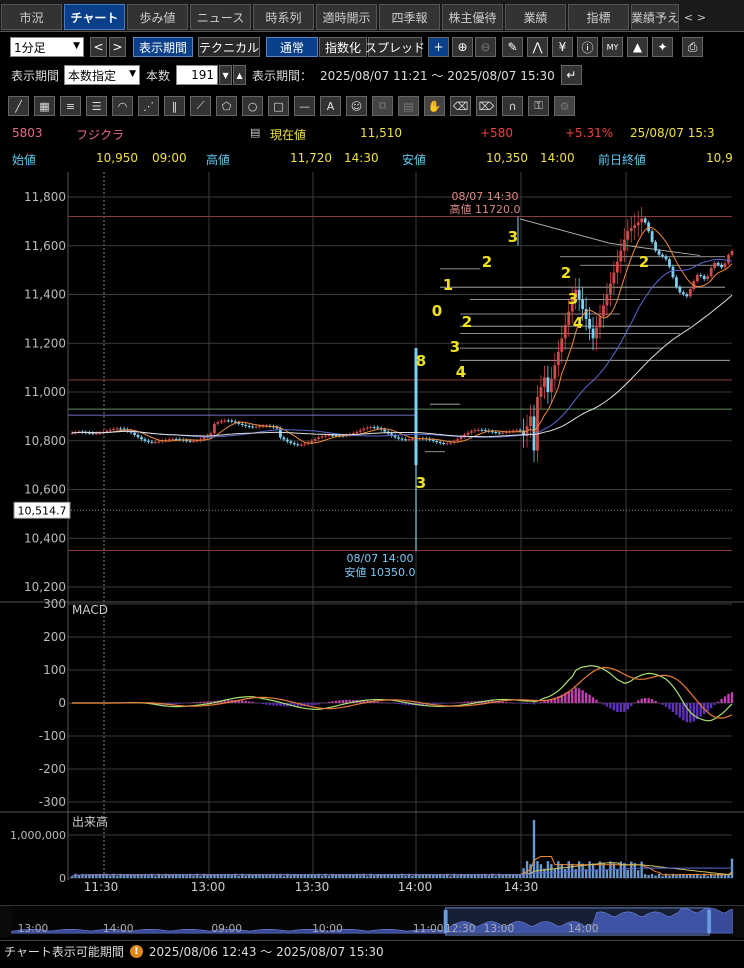  I want to click on pencil-icon: ✎, so click(512, 47).